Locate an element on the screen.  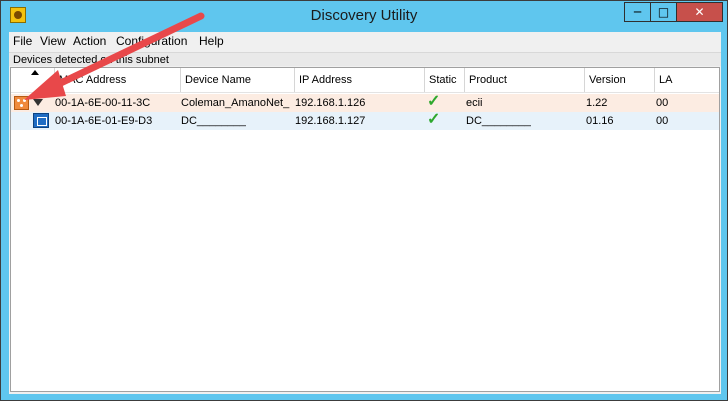
column-header-icon is located at coordinates (33, 80).